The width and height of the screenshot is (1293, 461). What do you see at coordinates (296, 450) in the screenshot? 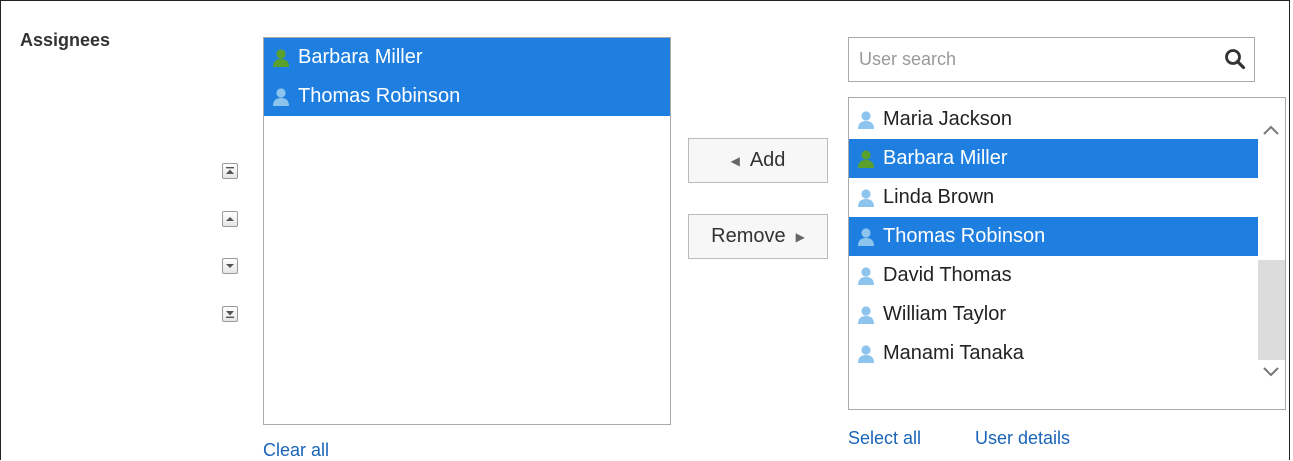
I see `clear-all-link: Clear all` at bounding box center [296, 450].